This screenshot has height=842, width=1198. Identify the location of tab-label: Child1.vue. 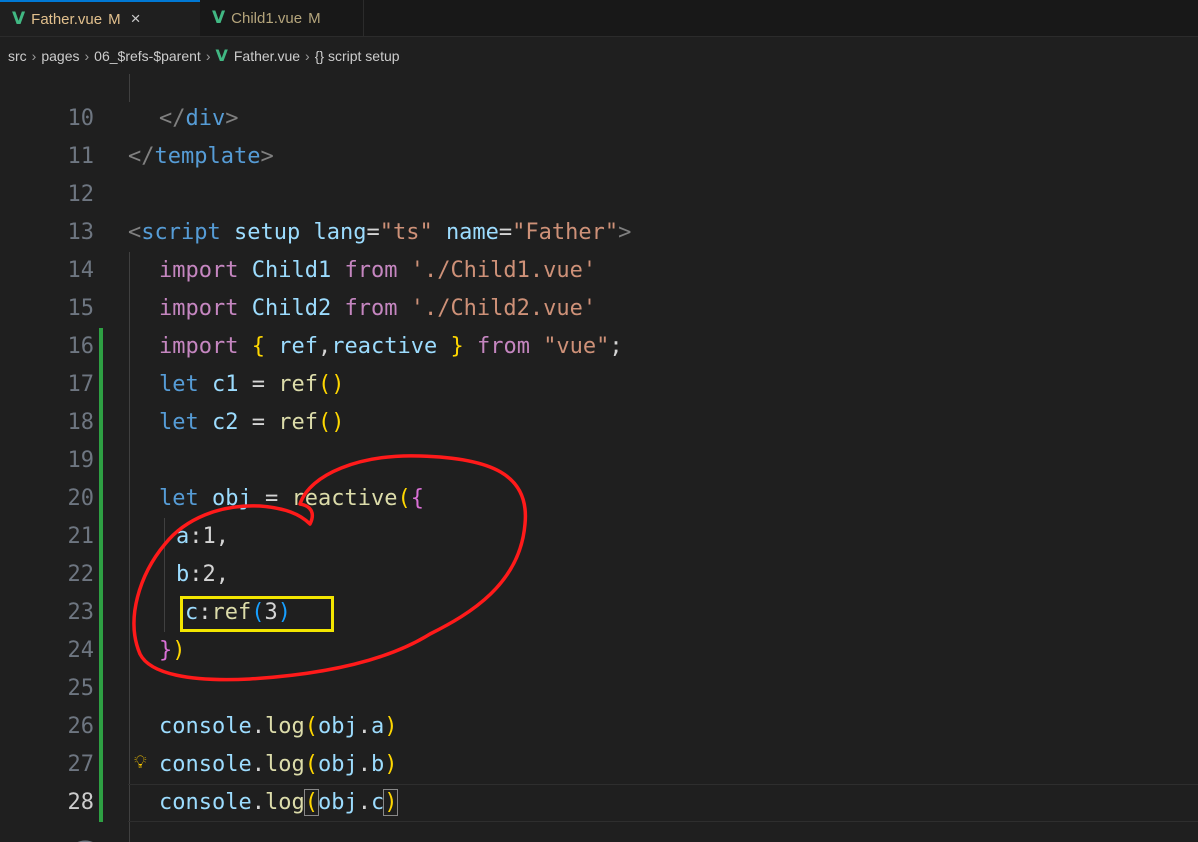
(267, 18).